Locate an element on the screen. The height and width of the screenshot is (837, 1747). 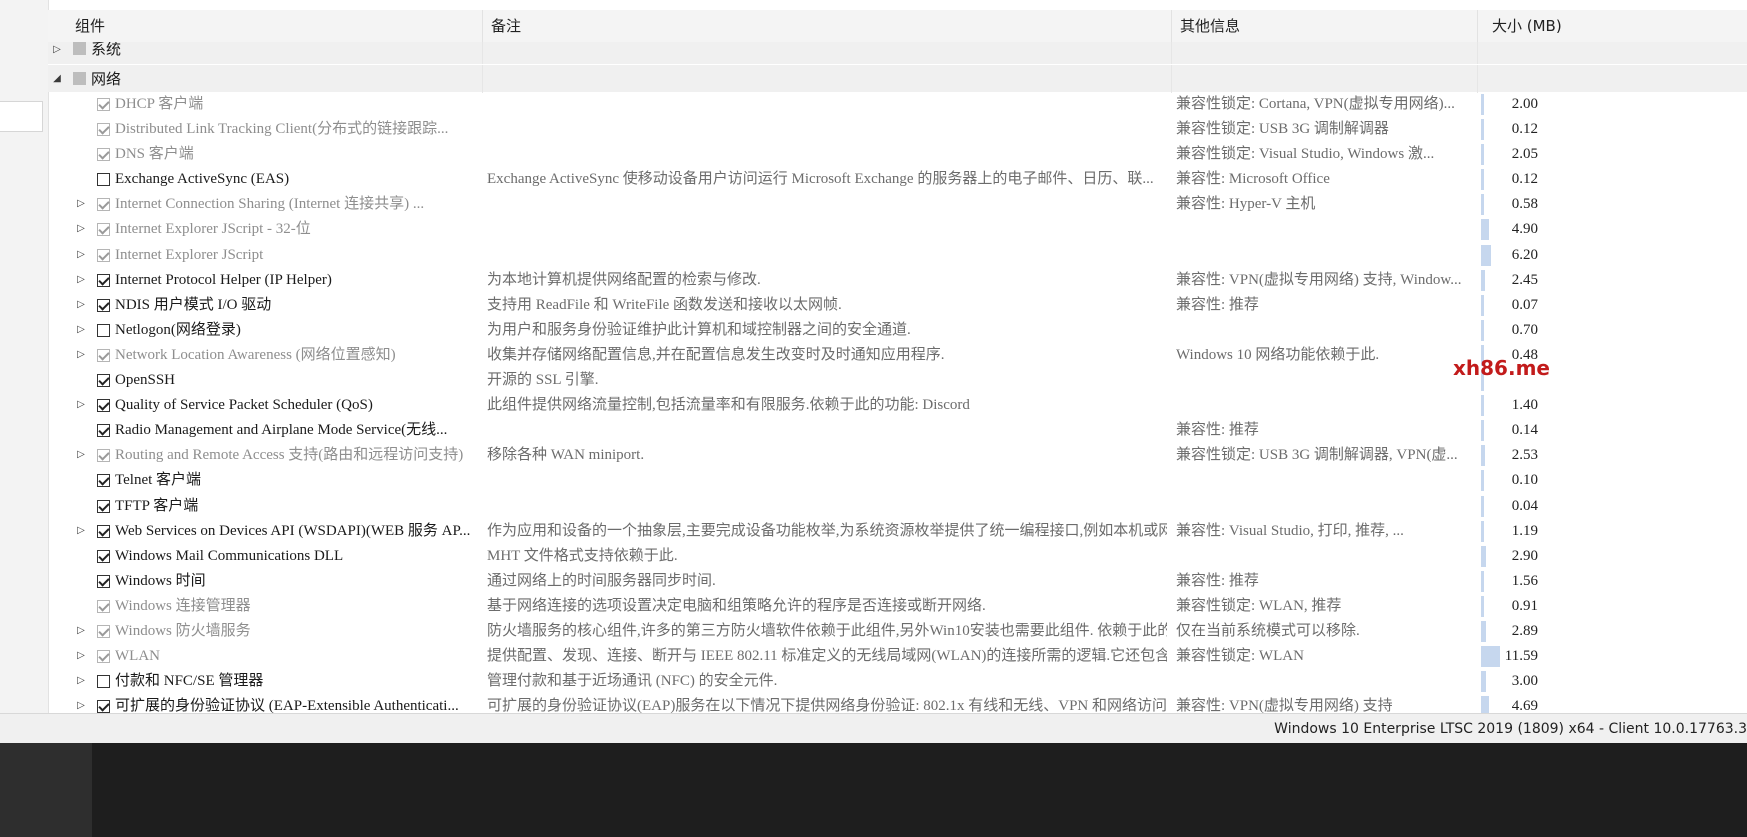
component-row: TFTP 客户端 0.04 is located at coordinates (897, 506).